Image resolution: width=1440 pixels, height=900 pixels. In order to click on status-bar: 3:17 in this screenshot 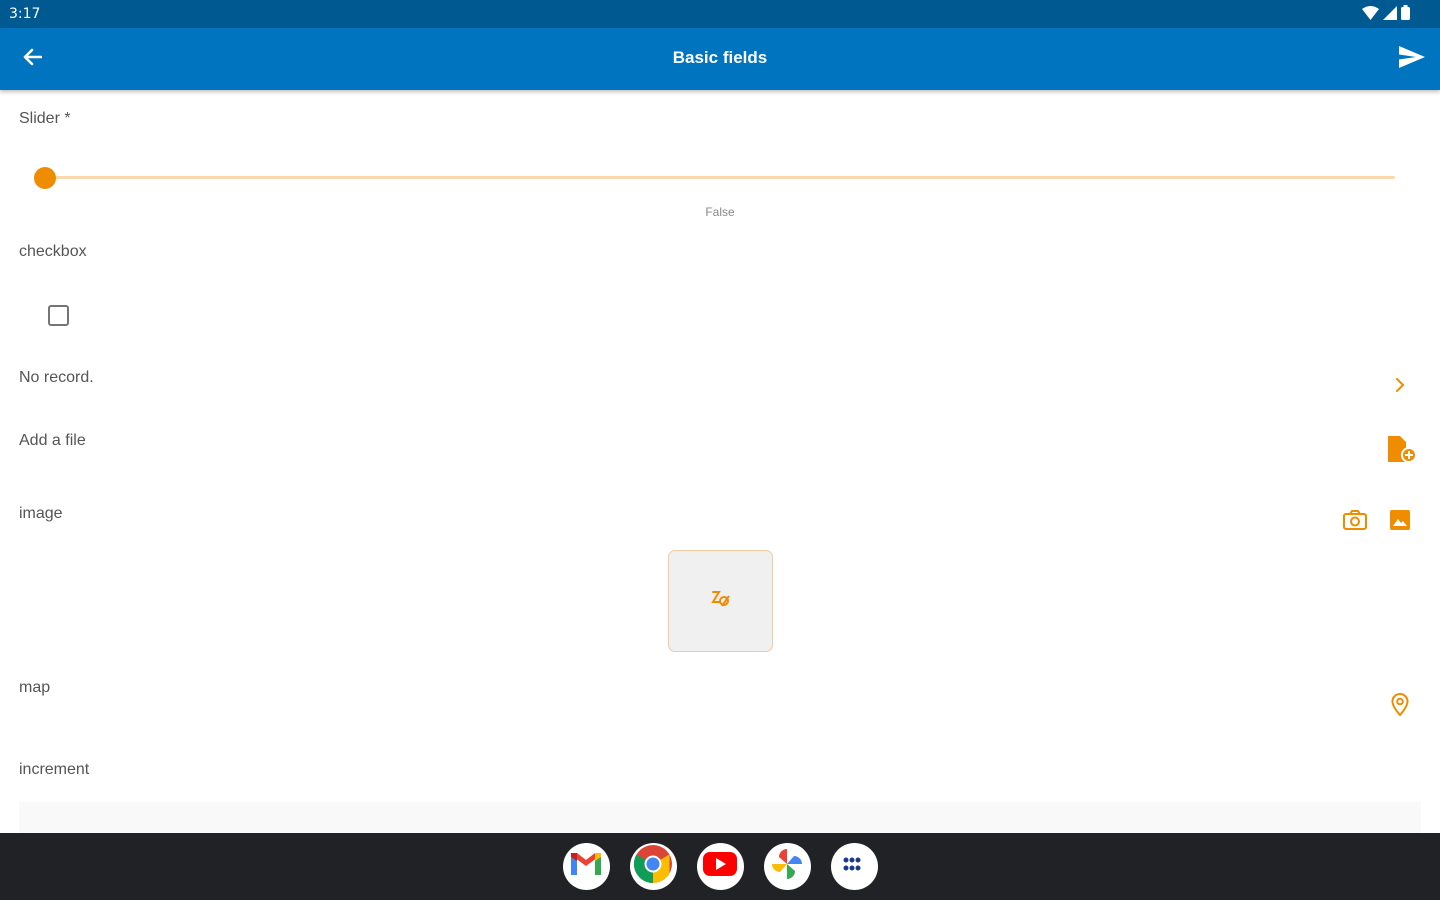, I will do `click(720, 14)`.